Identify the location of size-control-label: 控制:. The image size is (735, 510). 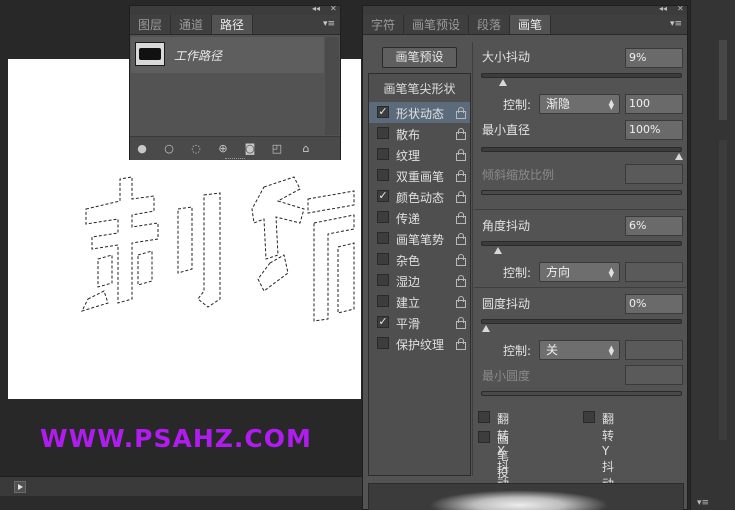
(517, 105).